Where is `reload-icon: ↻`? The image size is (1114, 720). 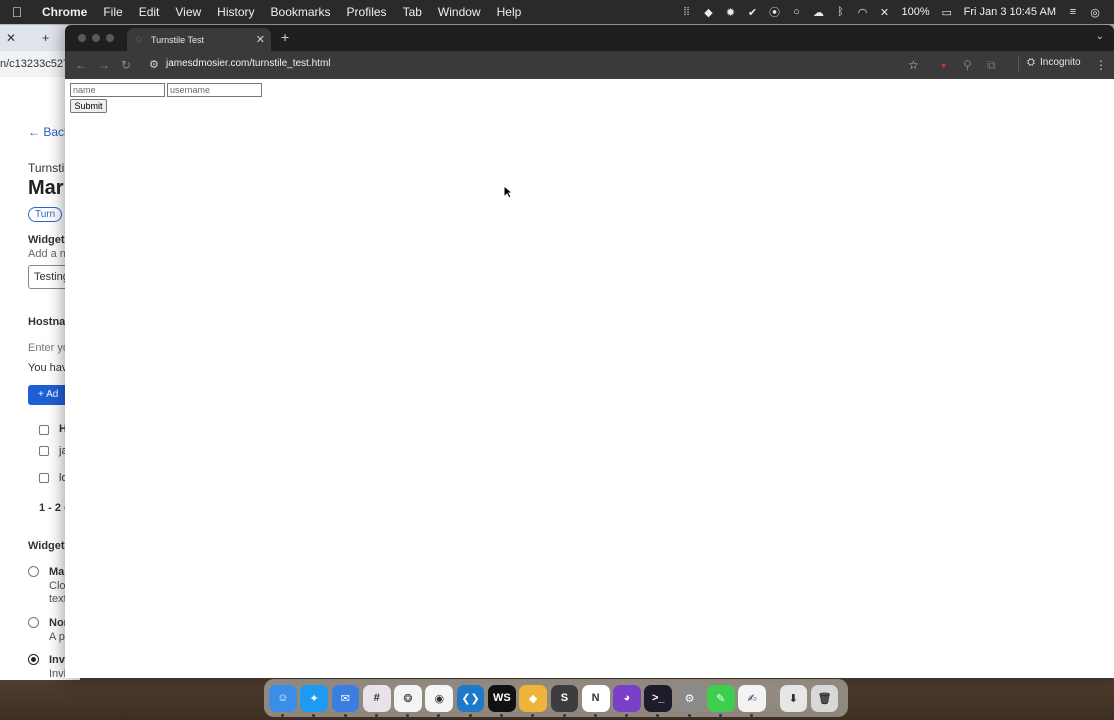 reload-icon: ↻ is located at coordinates (126, 65).